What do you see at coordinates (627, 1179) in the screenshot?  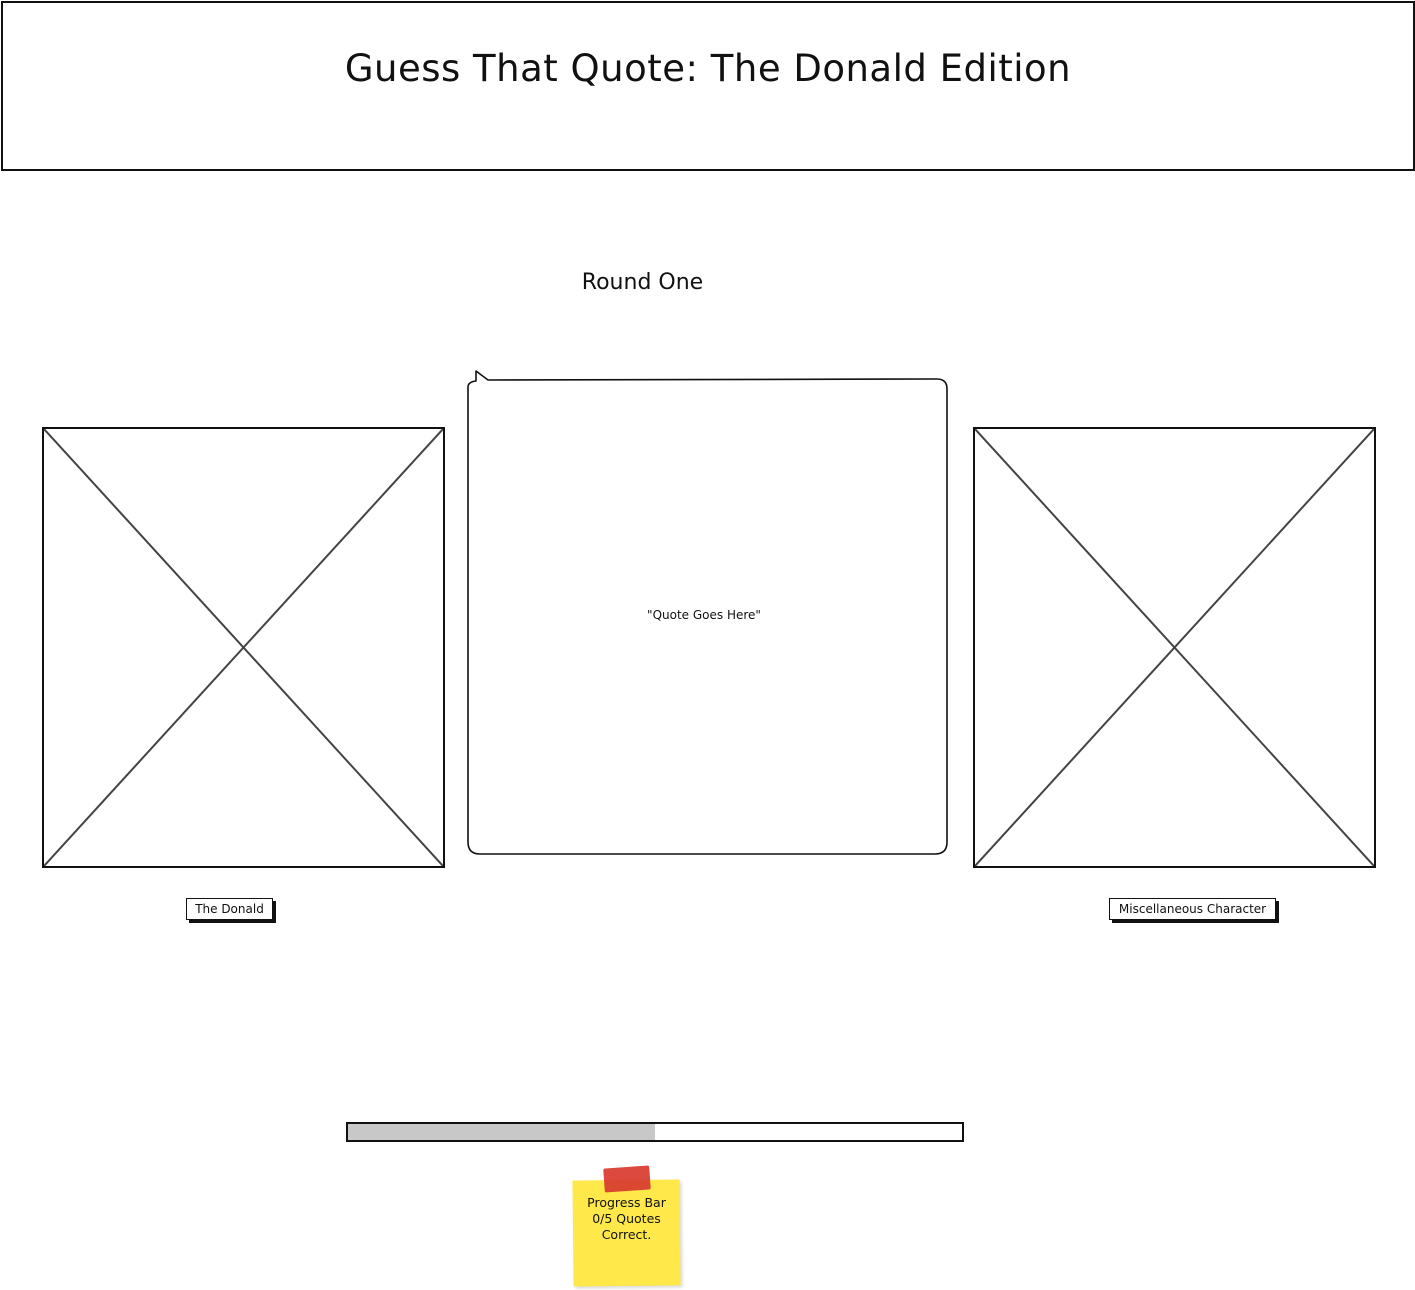 I see `sticky-note-tape` at bounding box center [627, 1179].